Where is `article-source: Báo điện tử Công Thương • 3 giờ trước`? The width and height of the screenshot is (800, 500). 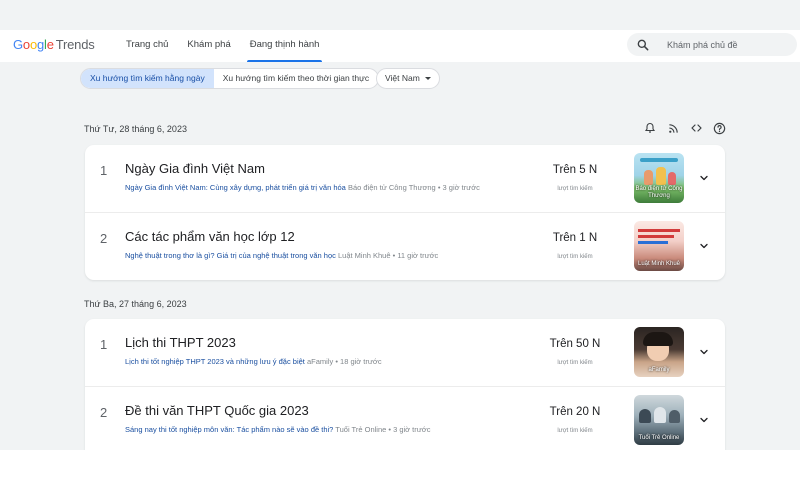
article-source: Báo điện tử Công Thương • 3 giờ trước is located at coordinates (413, 187).